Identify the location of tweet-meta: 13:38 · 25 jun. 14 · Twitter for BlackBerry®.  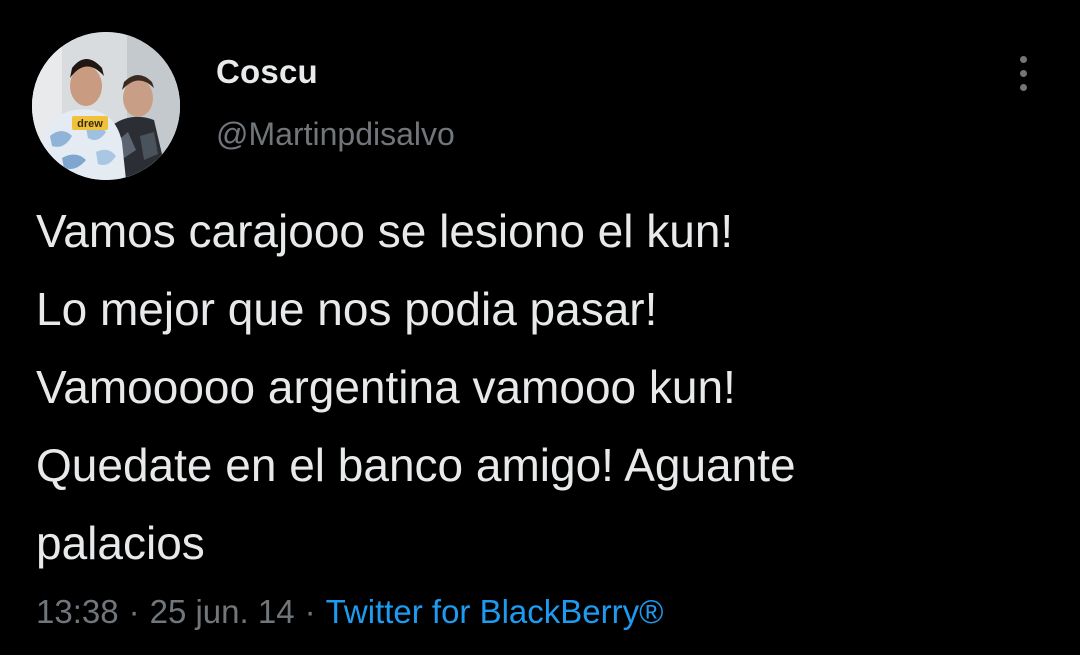
(349, 612).